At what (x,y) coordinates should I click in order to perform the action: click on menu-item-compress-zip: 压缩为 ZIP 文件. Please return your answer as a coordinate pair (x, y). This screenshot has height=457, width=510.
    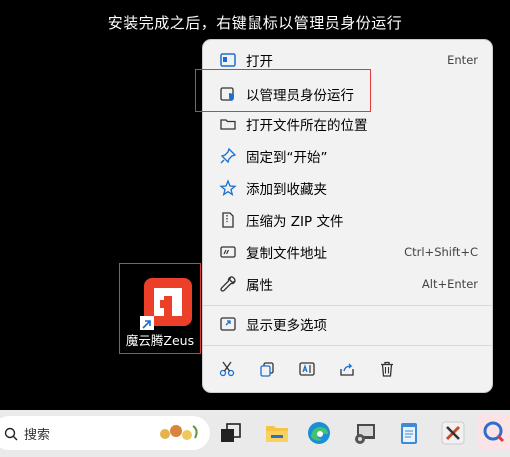
    Looking at the image, I should click on (347, 220).